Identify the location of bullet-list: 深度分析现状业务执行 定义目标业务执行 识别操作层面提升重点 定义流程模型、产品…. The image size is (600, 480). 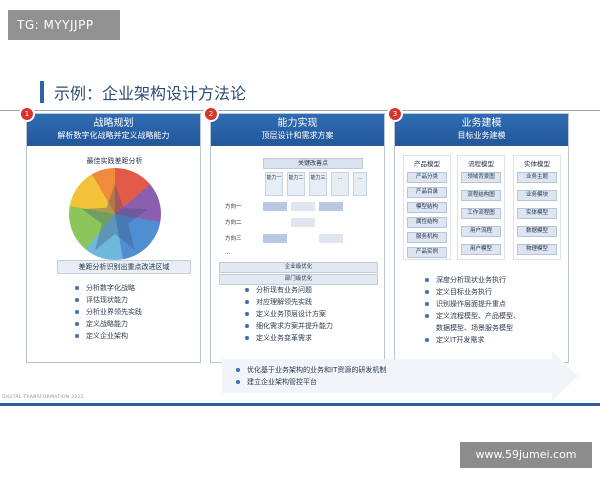
(472, 310).